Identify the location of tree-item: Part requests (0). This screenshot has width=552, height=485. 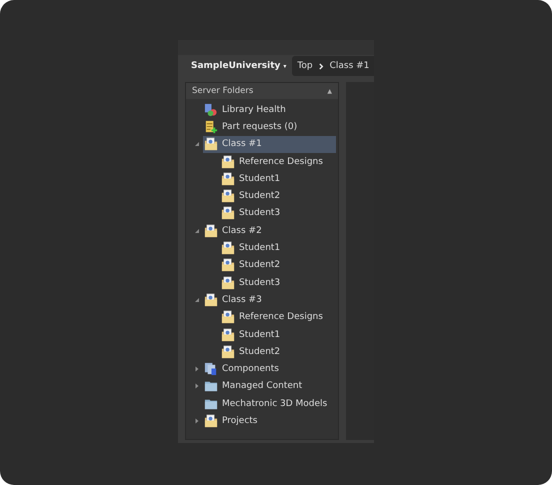
(270, 127).